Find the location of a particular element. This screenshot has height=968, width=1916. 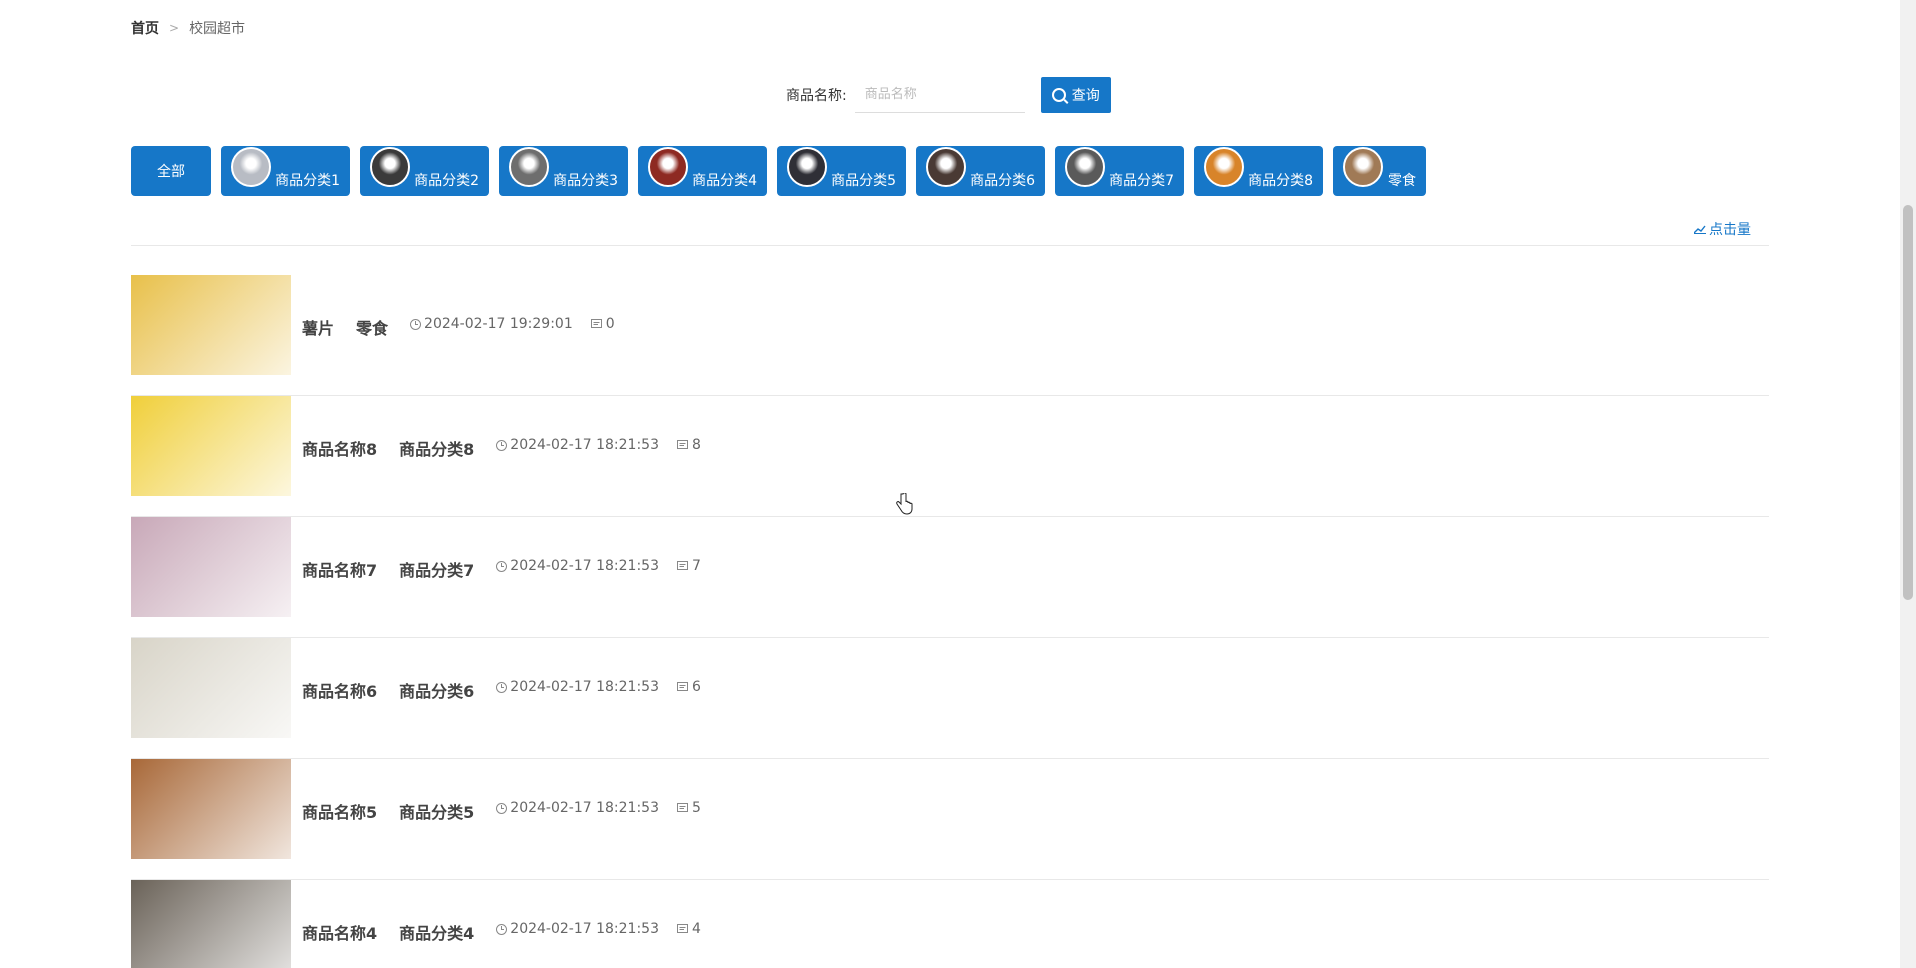

category-label: 商品分类2 is located at coordinates (446, 181).